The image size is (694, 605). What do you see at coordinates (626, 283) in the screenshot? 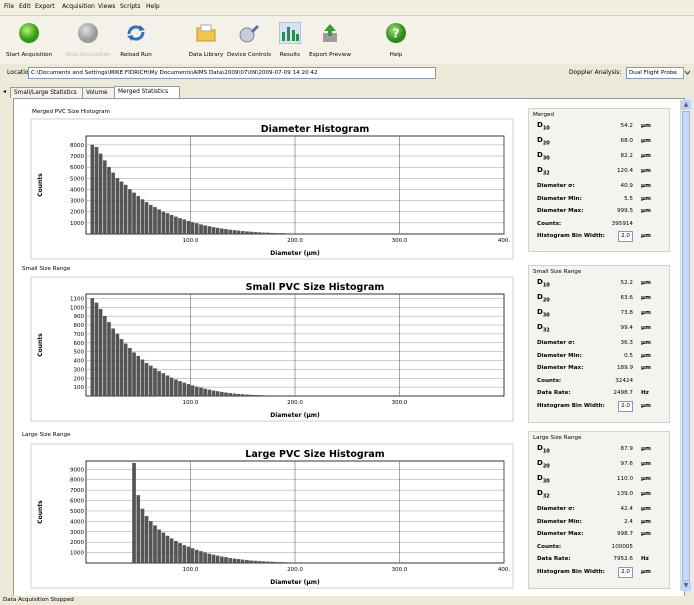
I see `stat-value: 52.2` at bounding box center [626, 283].